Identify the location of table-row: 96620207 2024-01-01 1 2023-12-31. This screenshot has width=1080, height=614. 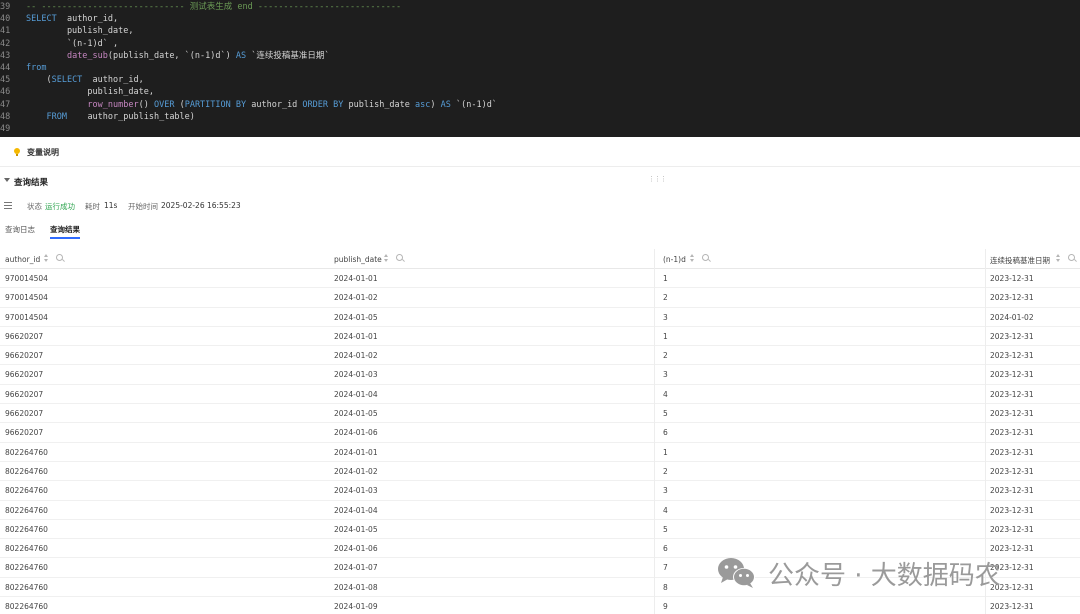
(540, 337).